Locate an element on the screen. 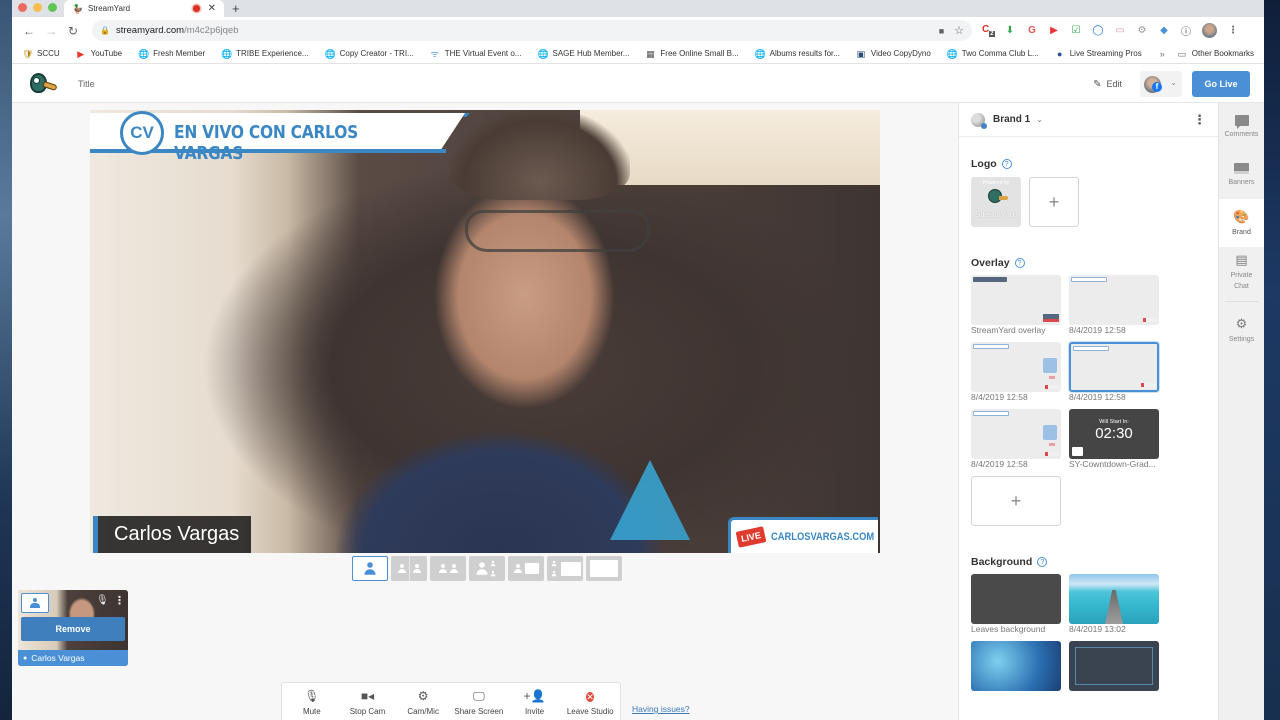 This screenshot has width=1280, height=720. camera-in-use-icon: ■ is located at coordinates (941, 31).